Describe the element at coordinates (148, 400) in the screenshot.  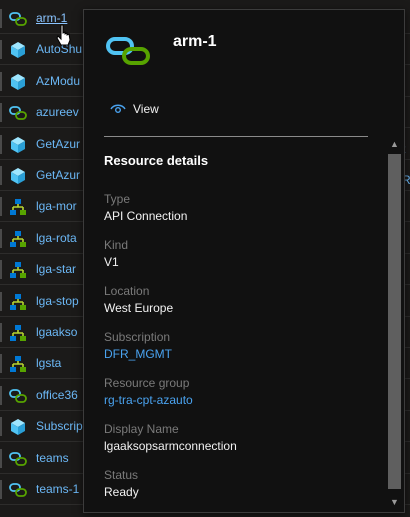
I see `resource-group-link: rg-tra-cpt-azauto` at that location.